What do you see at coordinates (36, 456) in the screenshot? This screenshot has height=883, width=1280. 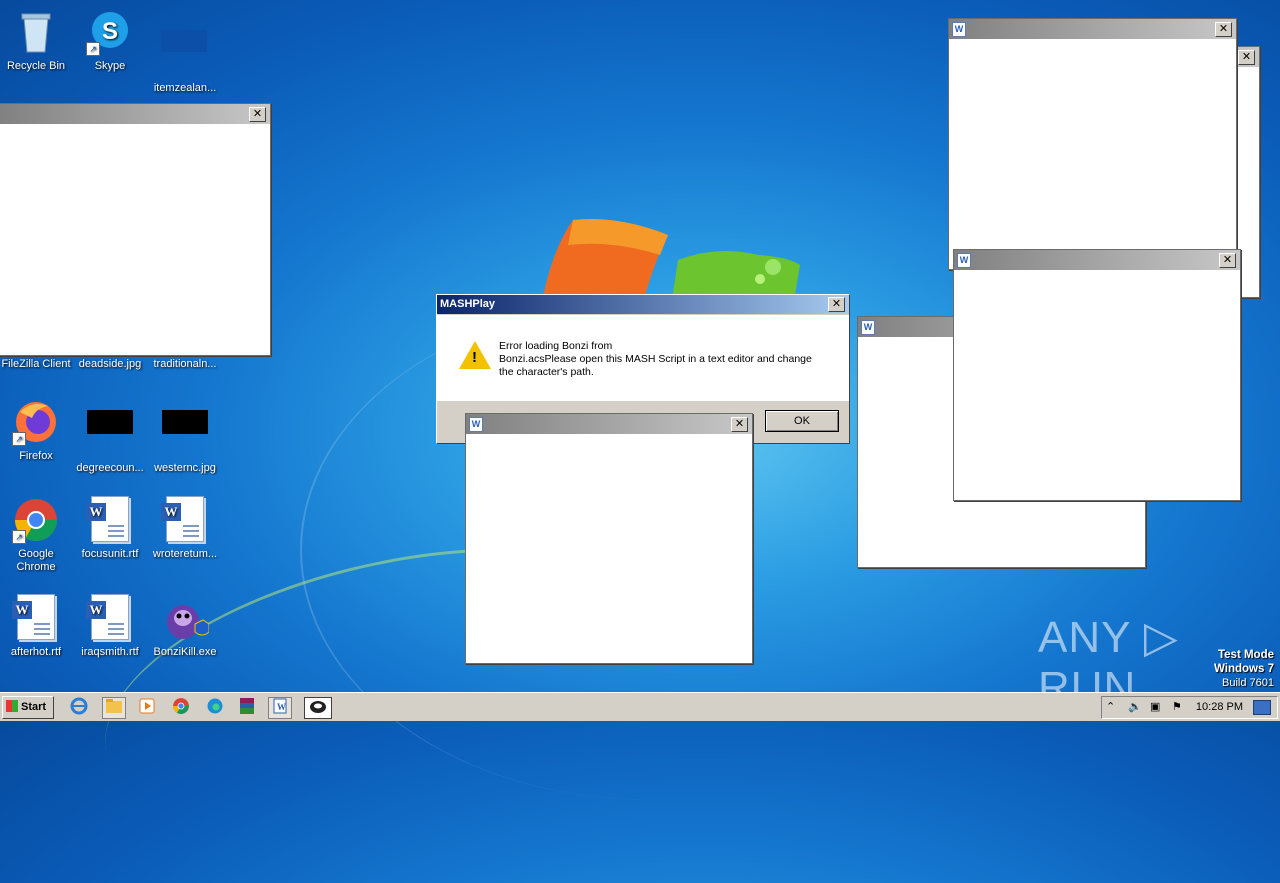 I see `desktop-icon-label: Firefox` at bounding box center [36, 456].